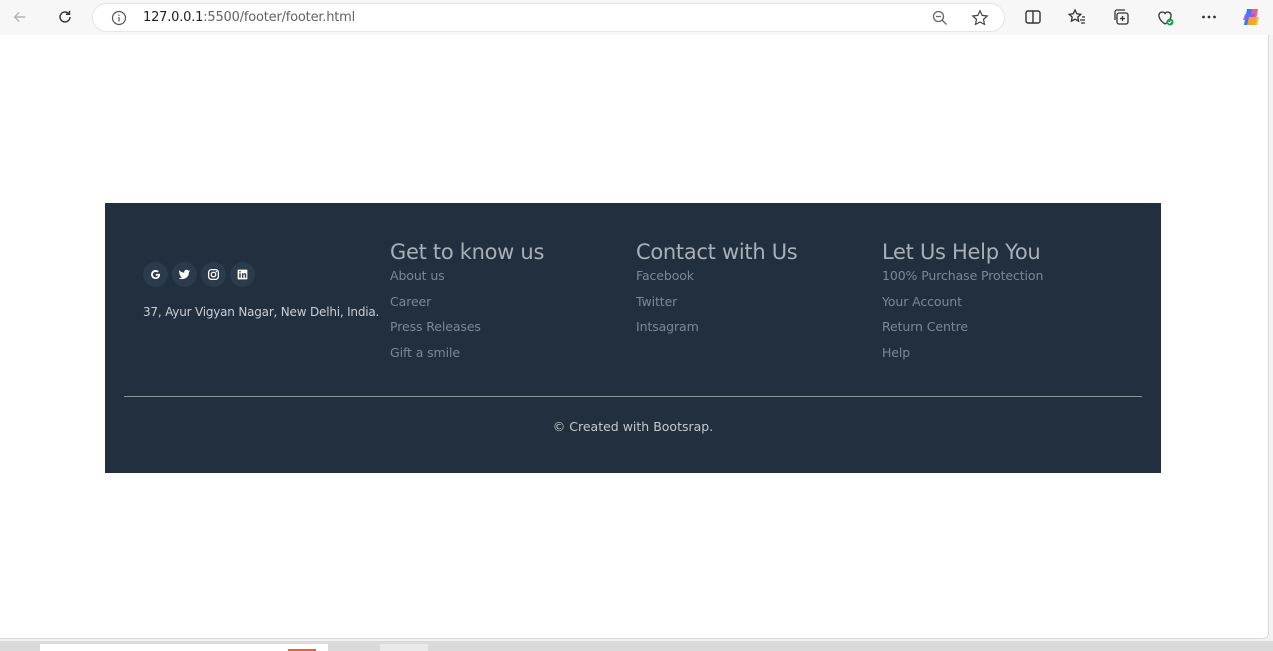  I want to click on column-heading: Get to know us, so click(467, 252).